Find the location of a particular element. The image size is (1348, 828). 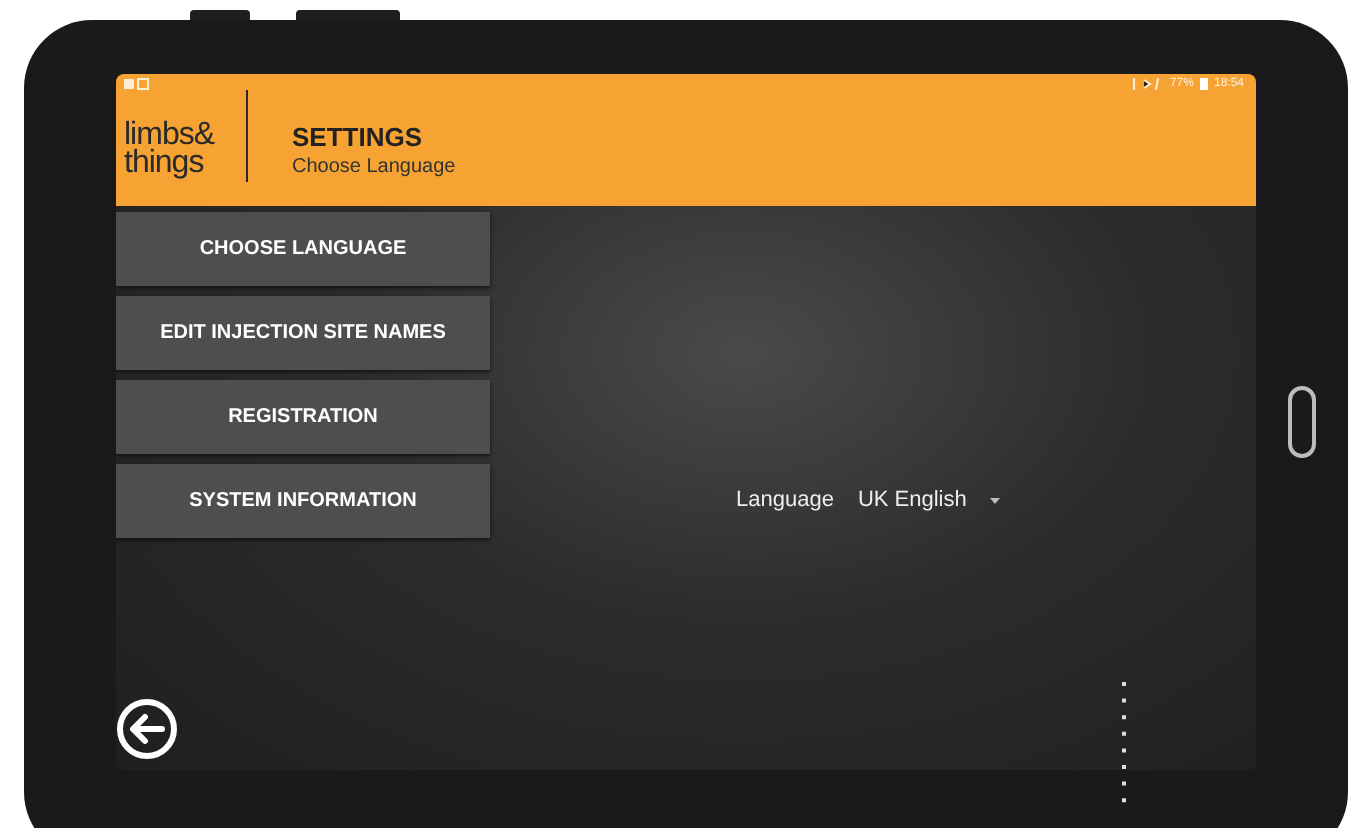

menu-button: SYSTEM INFORMATION is located at coordinates (303, 501).